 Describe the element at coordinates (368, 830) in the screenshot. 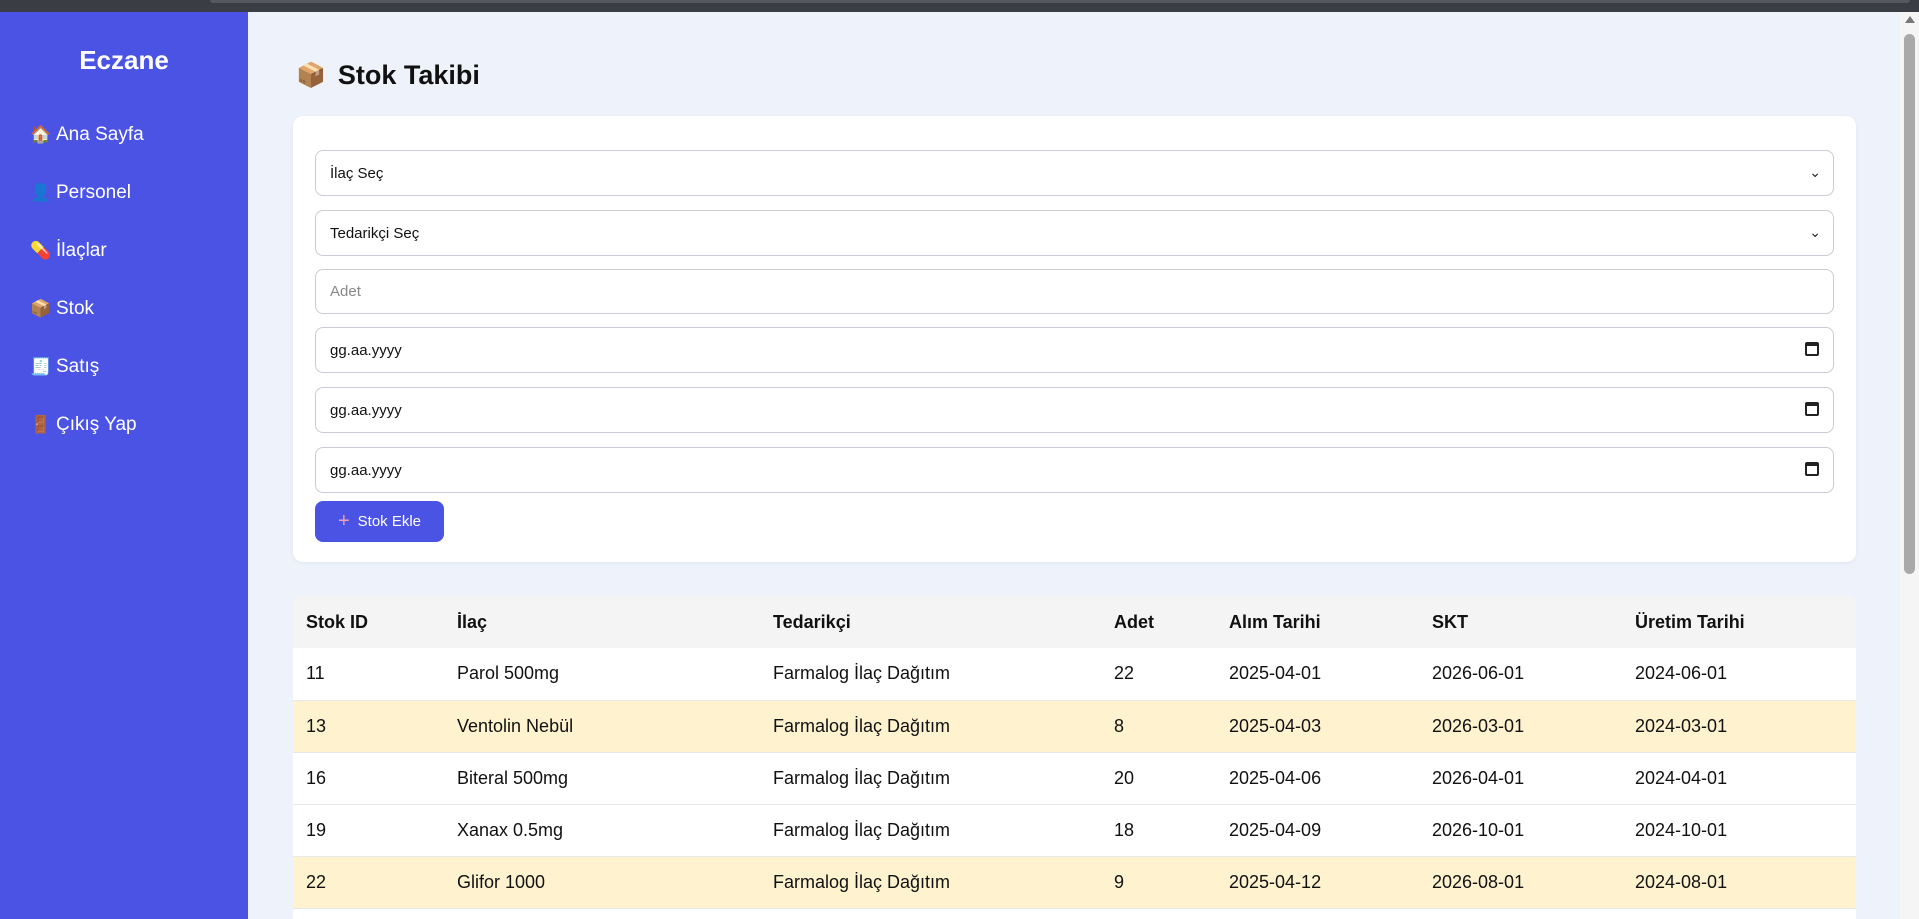

I see `table-cell: 19` at that location.